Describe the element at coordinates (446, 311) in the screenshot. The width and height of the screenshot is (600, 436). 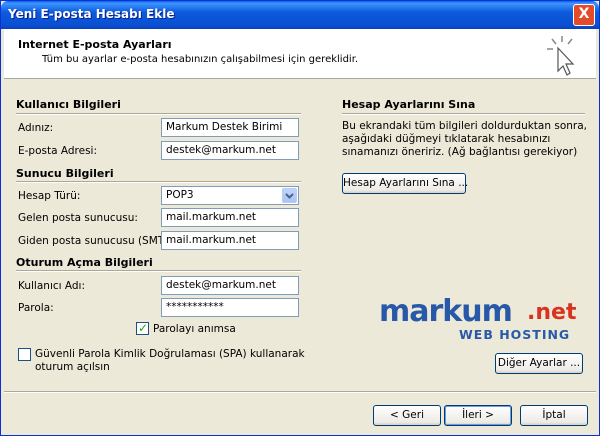
I see `logo-markum-text: markum` at that location.